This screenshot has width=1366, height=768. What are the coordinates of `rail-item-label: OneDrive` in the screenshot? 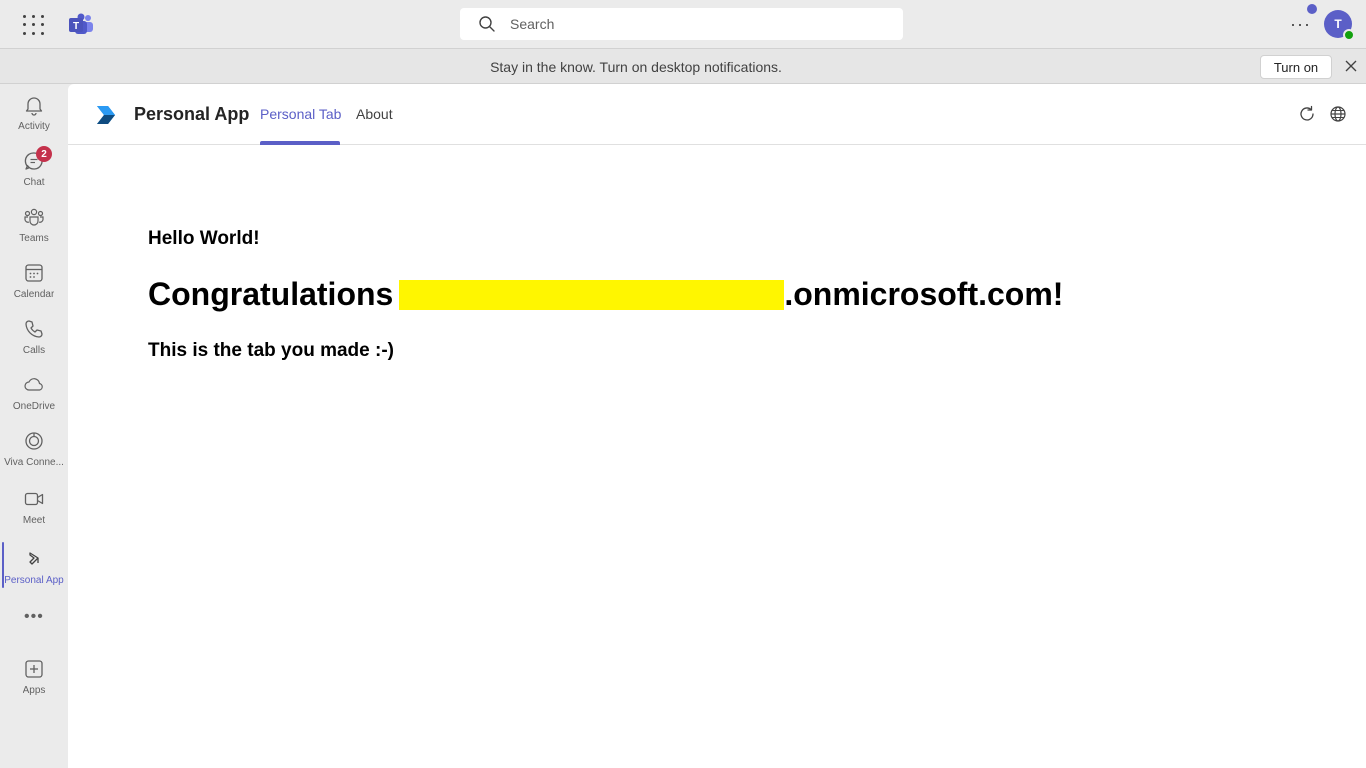 It's located at (34, 406).